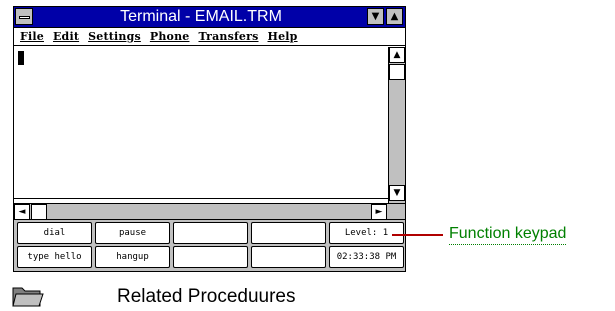  What do you see at coordinates (66, 36) in the screenshot?
I see `menu-edit: Edit` at bounding box center [66, 36].